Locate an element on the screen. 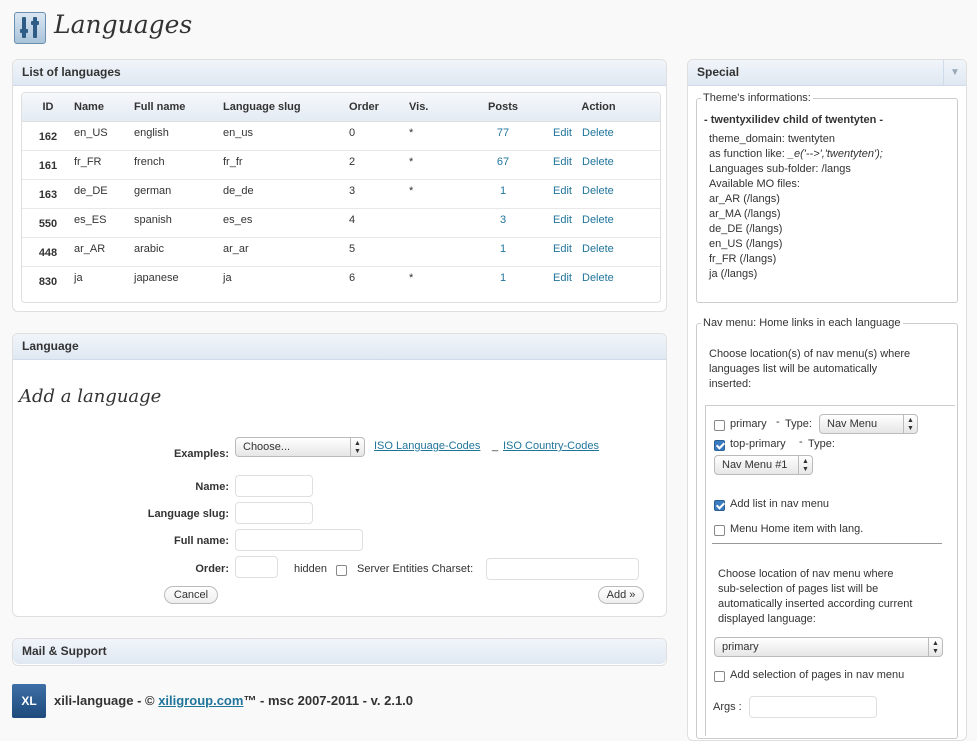  language-slug-label: Language slug: is located at coordinates (188, 514).